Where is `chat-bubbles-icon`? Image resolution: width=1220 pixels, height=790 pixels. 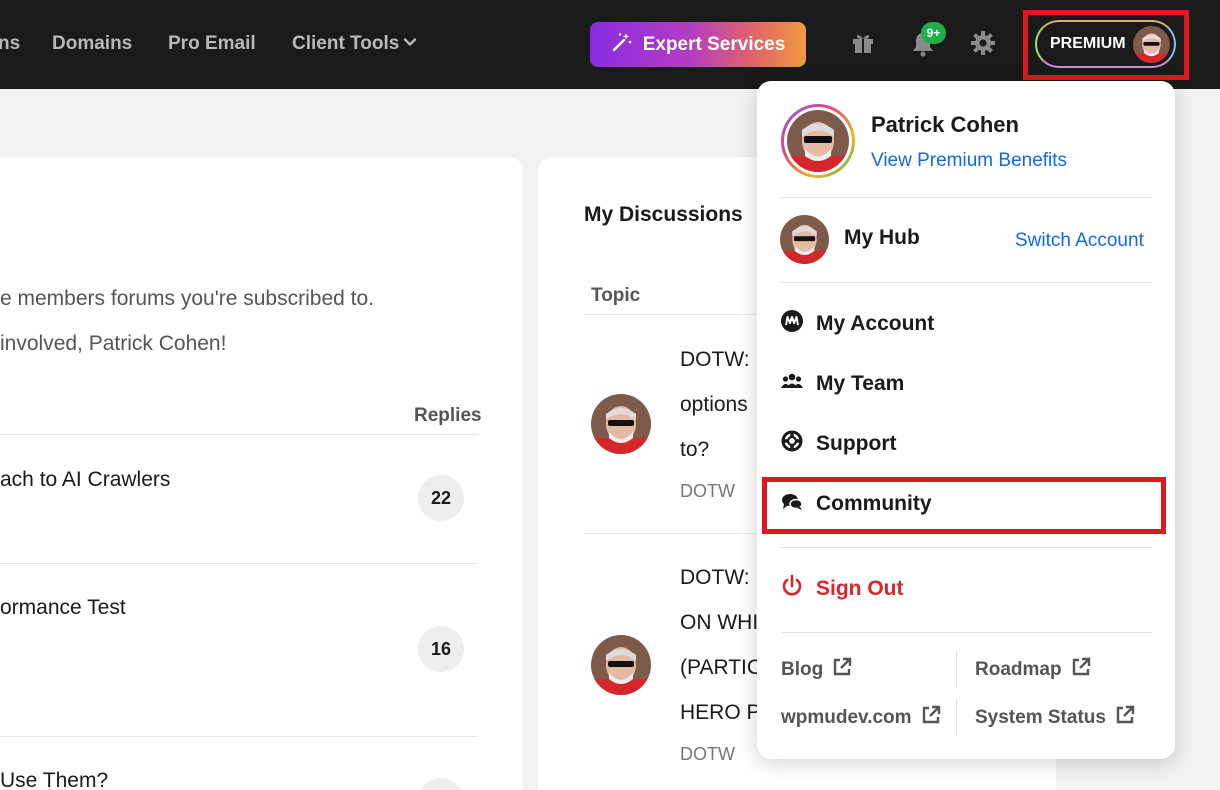 chat-bubbles-icon is located at coordinates (792, 504).